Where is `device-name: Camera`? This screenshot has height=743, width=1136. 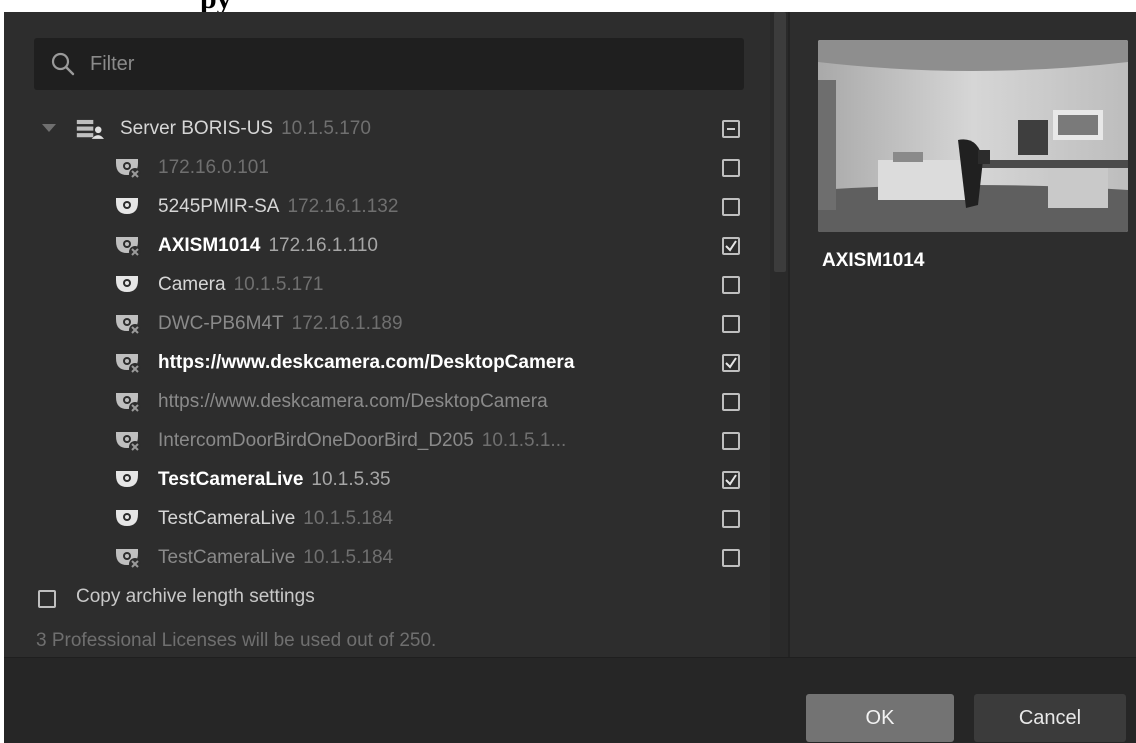 device-name: Camera is located at coordinates (192, 284).